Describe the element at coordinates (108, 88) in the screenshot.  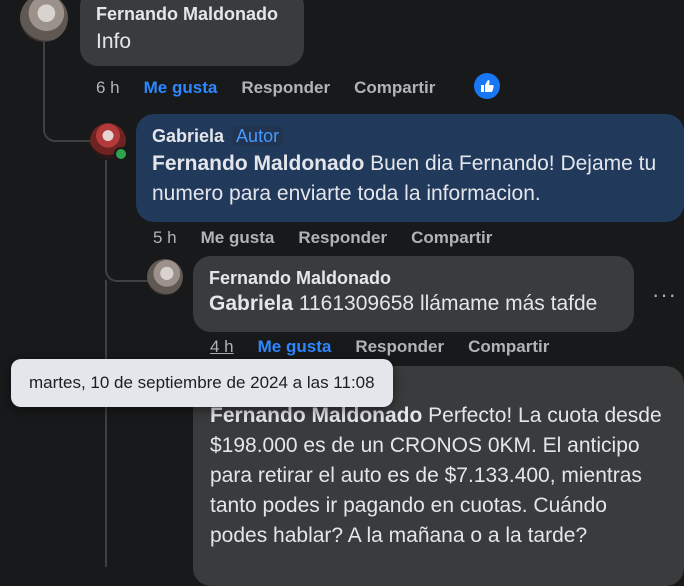
I see `comment-timestamp: 6 h` at that location.